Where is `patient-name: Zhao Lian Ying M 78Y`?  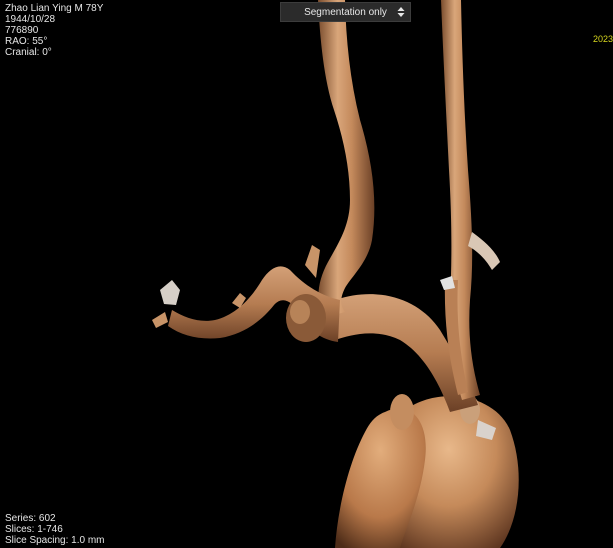
patient-name: Zhao Lian Ying M 78Y is located at coordinates (54, 8).